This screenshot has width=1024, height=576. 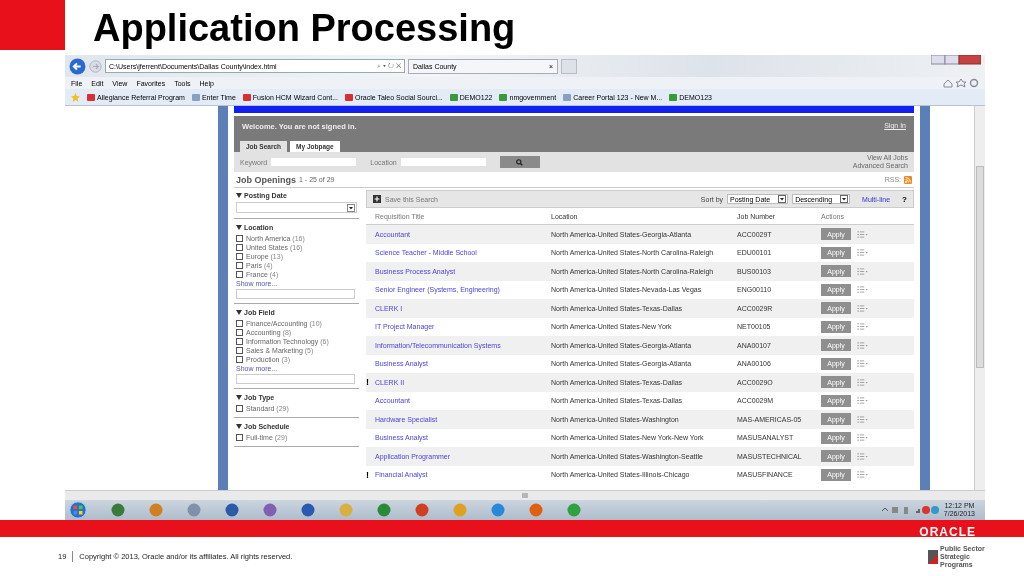 I want to click on search-icon, so click(x=520, y=162).